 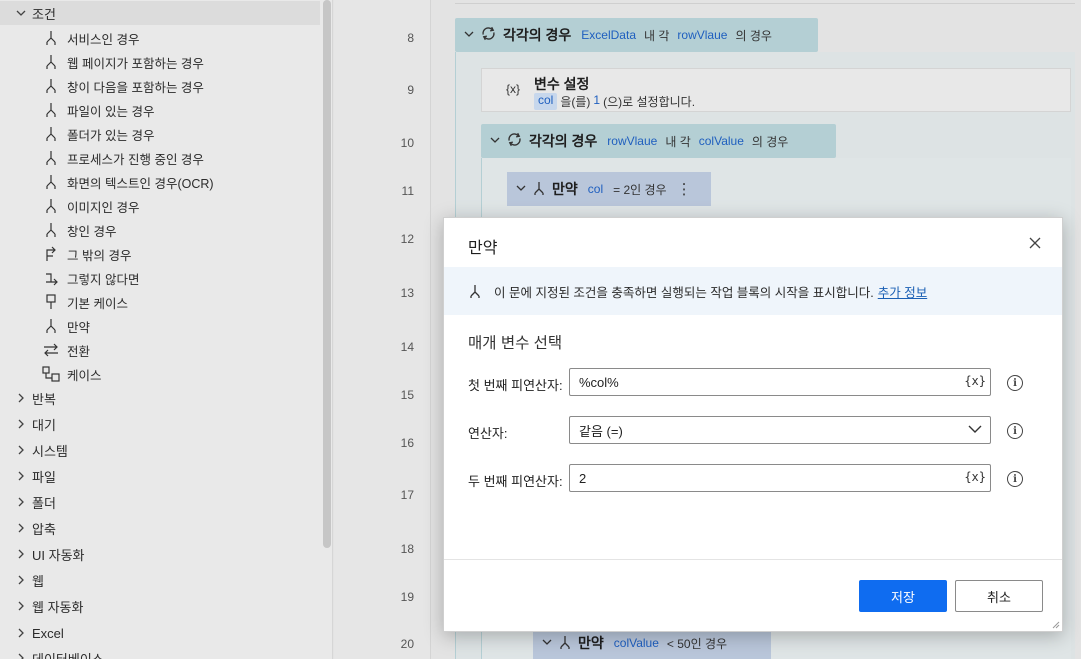 What do you see at coordinates (562, 84) in the screenshot?
I see `set-variable-title: 변수 설정` at bounding box center [562, 84].